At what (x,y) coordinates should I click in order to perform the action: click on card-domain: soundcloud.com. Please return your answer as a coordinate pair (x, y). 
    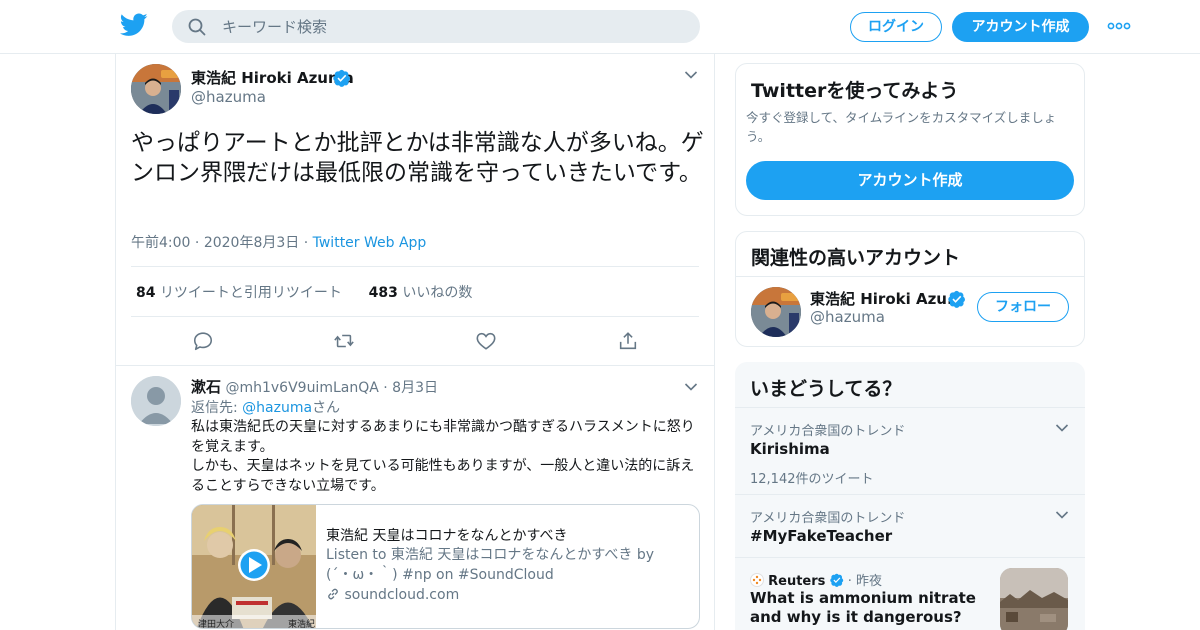
    Looking at the image, I should click on (392, 595).